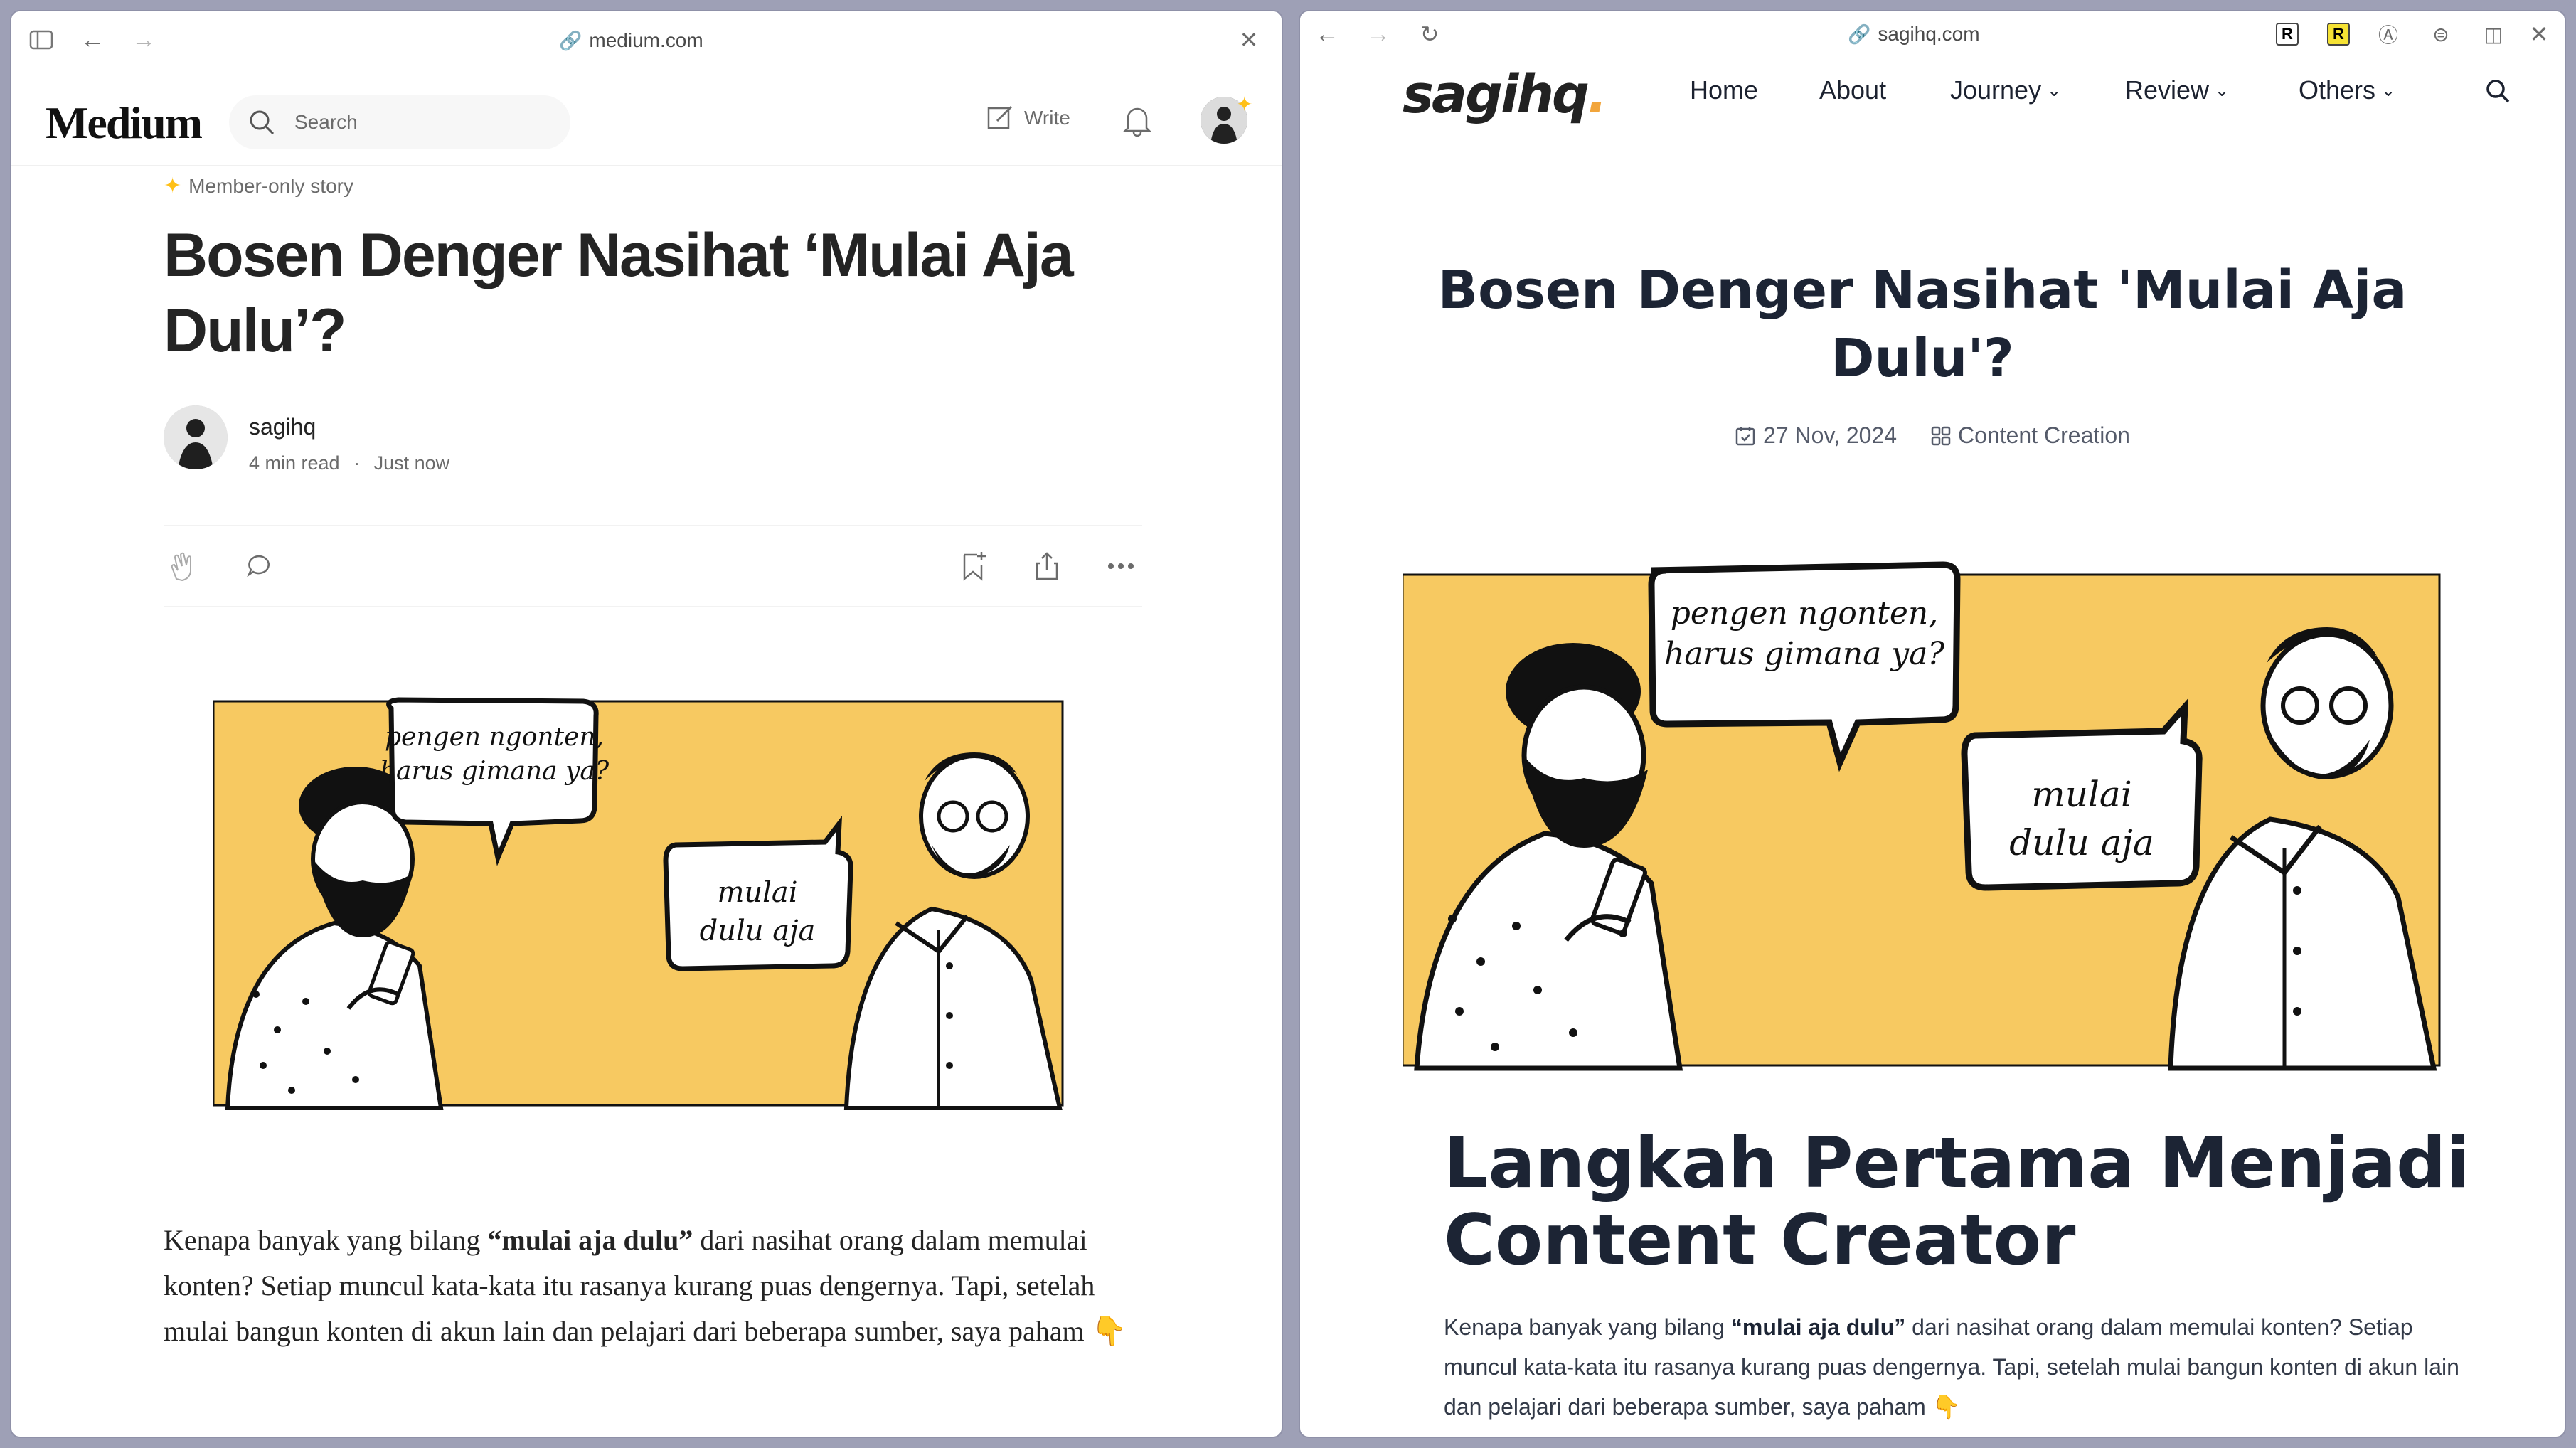 The image size is (2576, 1448). Describe the element at coordinates (2287, 34) in the screenshot. I see `extension-r-icon: R` at that location.